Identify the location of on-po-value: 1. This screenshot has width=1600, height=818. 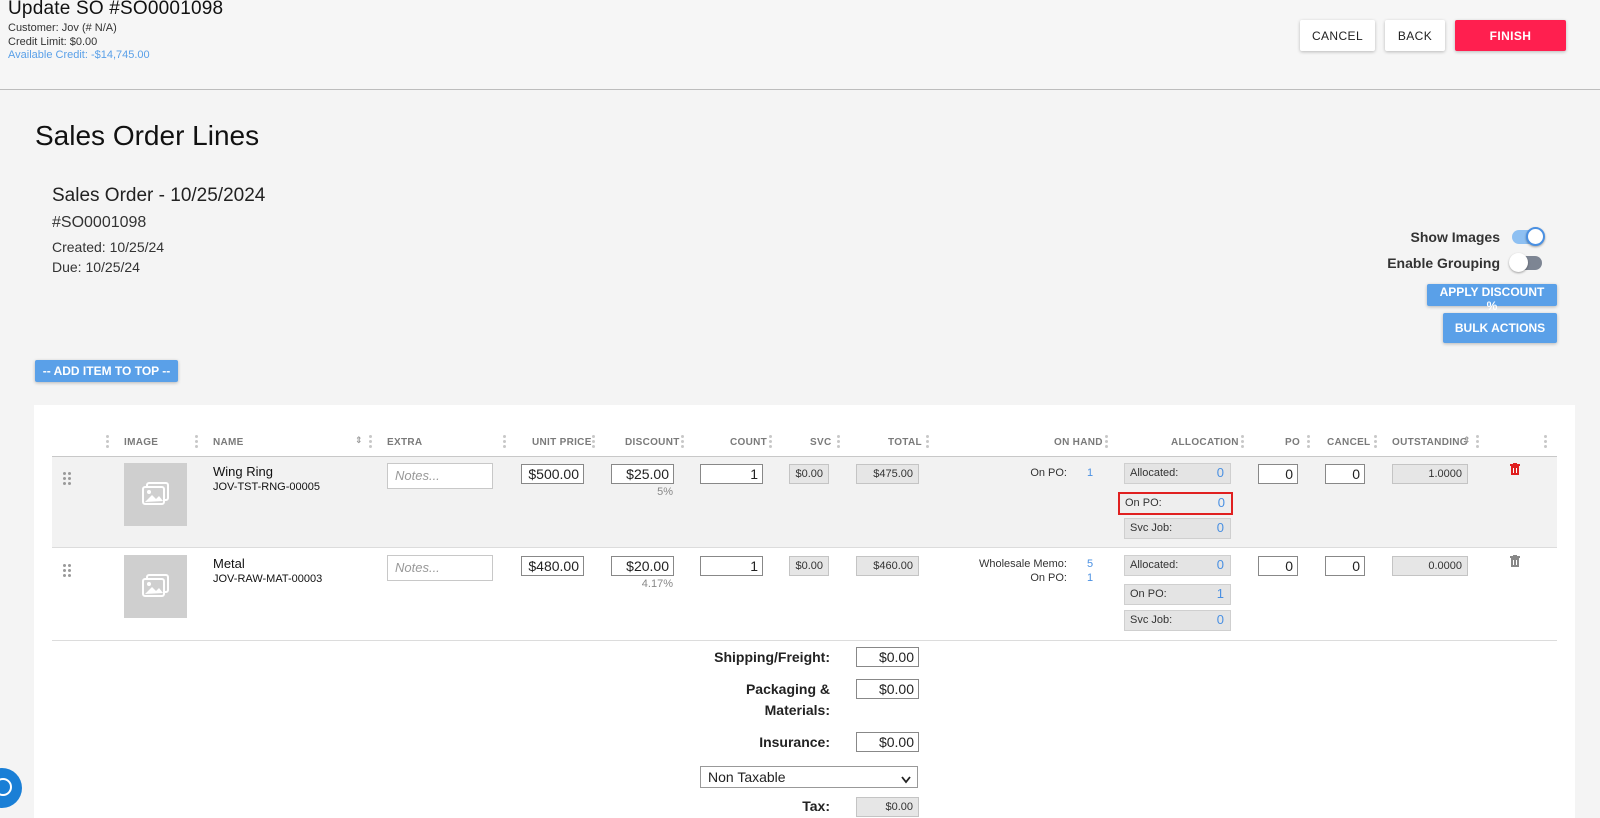
(1220, 593).